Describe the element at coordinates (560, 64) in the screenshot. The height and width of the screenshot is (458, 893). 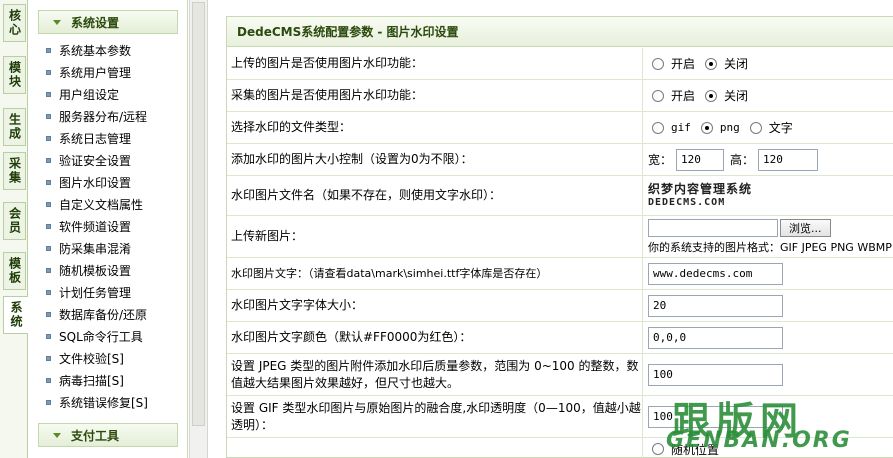
I see `setting-row-upload-watermark: 上传的图片是否使用图片水印功能： 开启 关闭` at that location.